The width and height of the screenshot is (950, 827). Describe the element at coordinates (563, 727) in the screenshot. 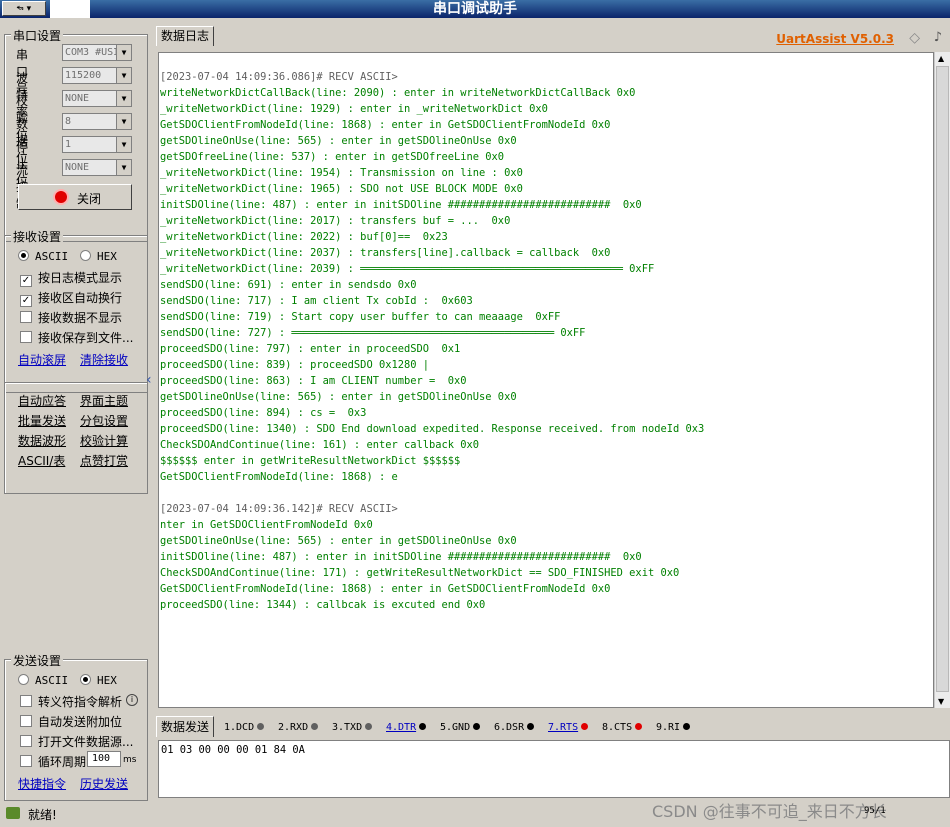

I see `signal-label: 7.RTS` at that location.